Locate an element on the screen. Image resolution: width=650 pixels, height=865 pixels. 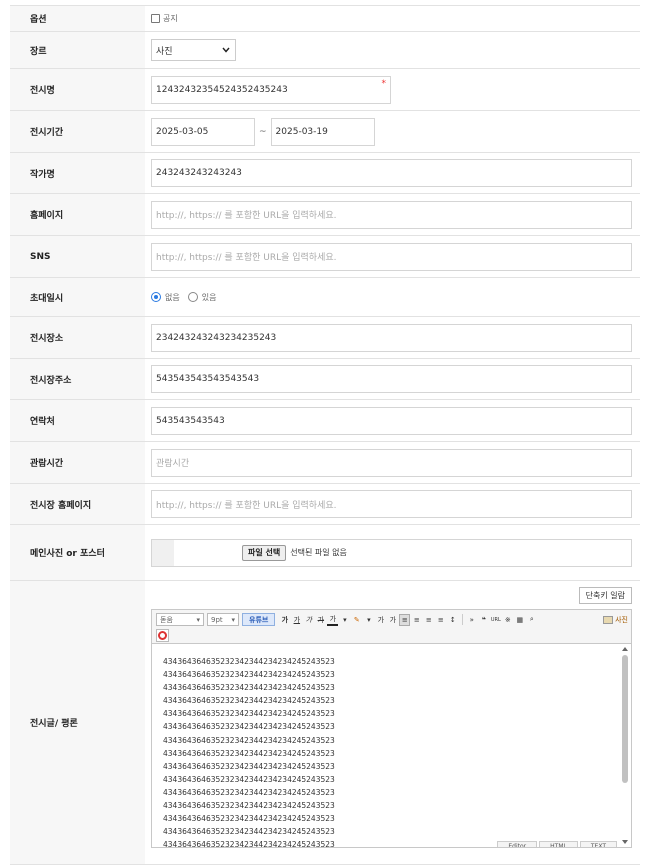
invite-none-radio is located at coordinates (156, 297).